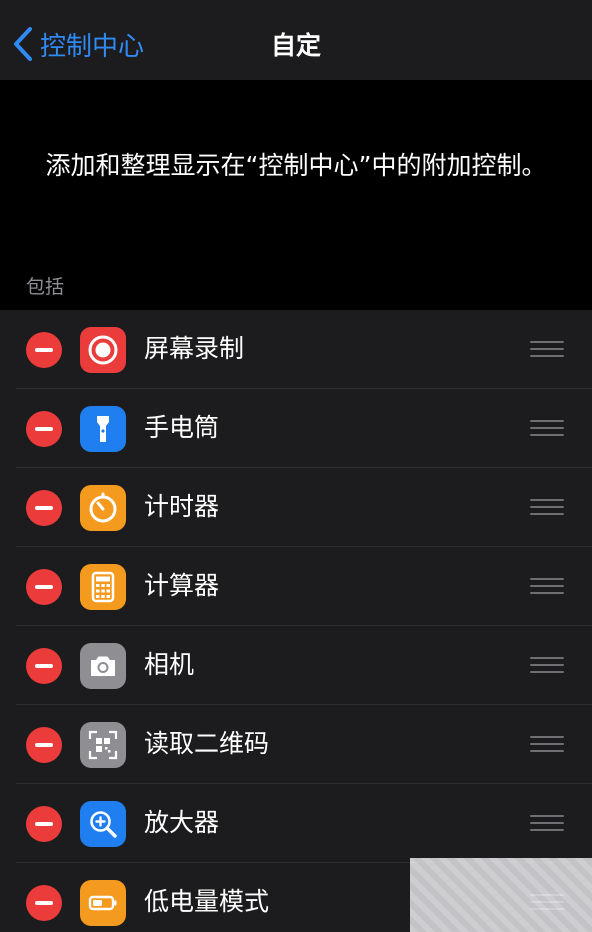 Image resolution: width=592 pixels, height=932 pixels. What do you see at coordinates (194, 348) in the screenshot?
I see `item-label: 屏幕录制` at bounding box center [194, 348].